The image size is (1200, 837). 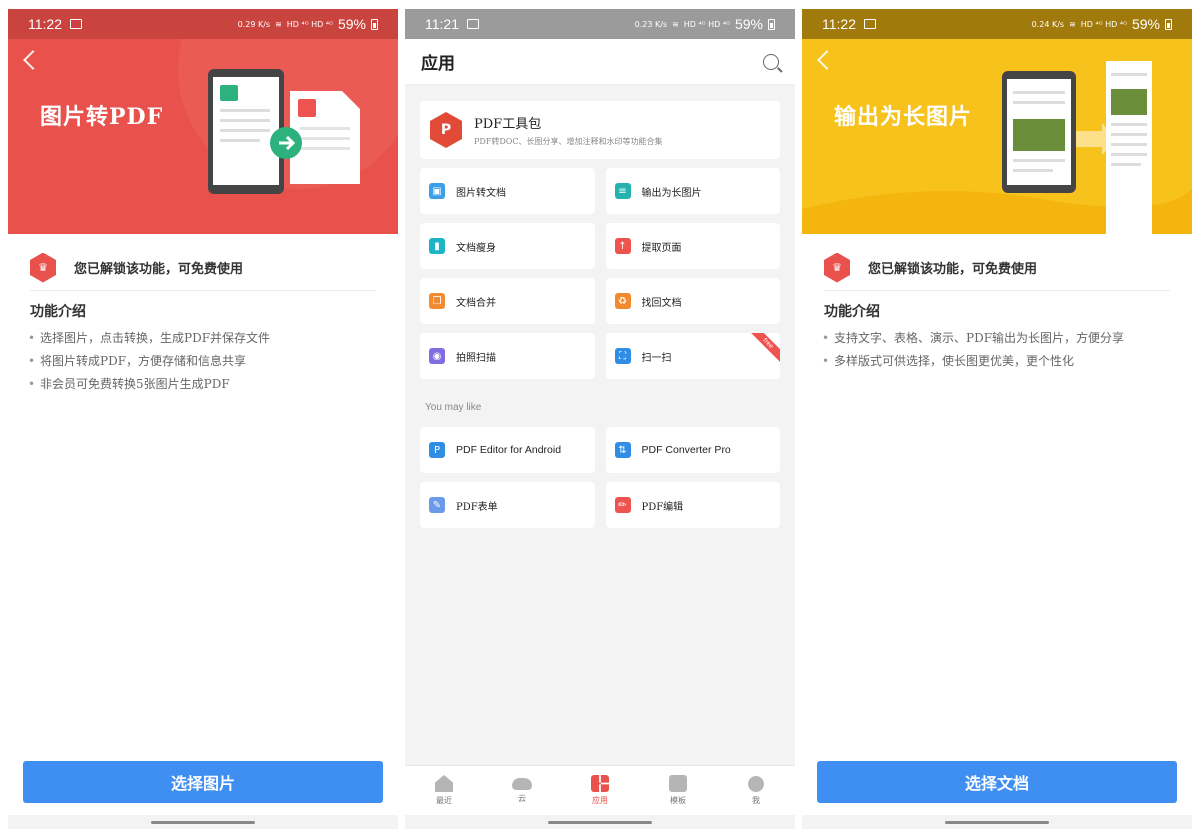 What do you see at coordinates (692, 301) in the screenshot?
I see `tool-recover-doc: ♻ 找回文档` at bounding box center [692, 301].